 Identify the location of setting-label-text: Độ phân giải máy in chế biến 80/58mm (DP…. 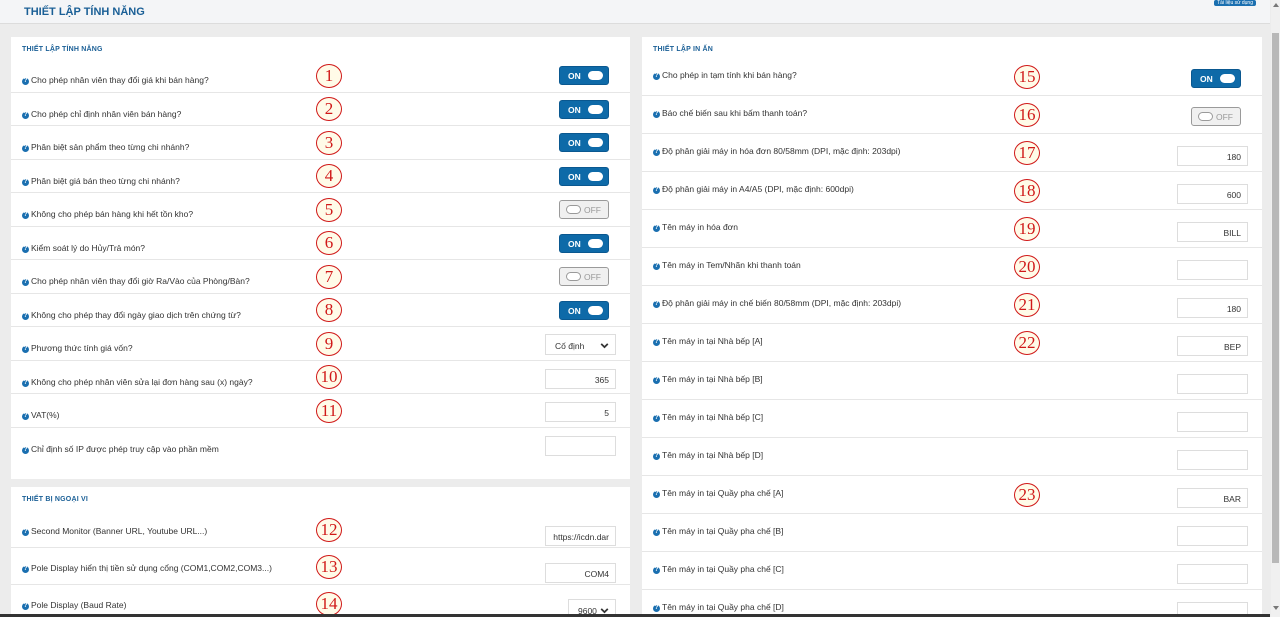
(782, 303).